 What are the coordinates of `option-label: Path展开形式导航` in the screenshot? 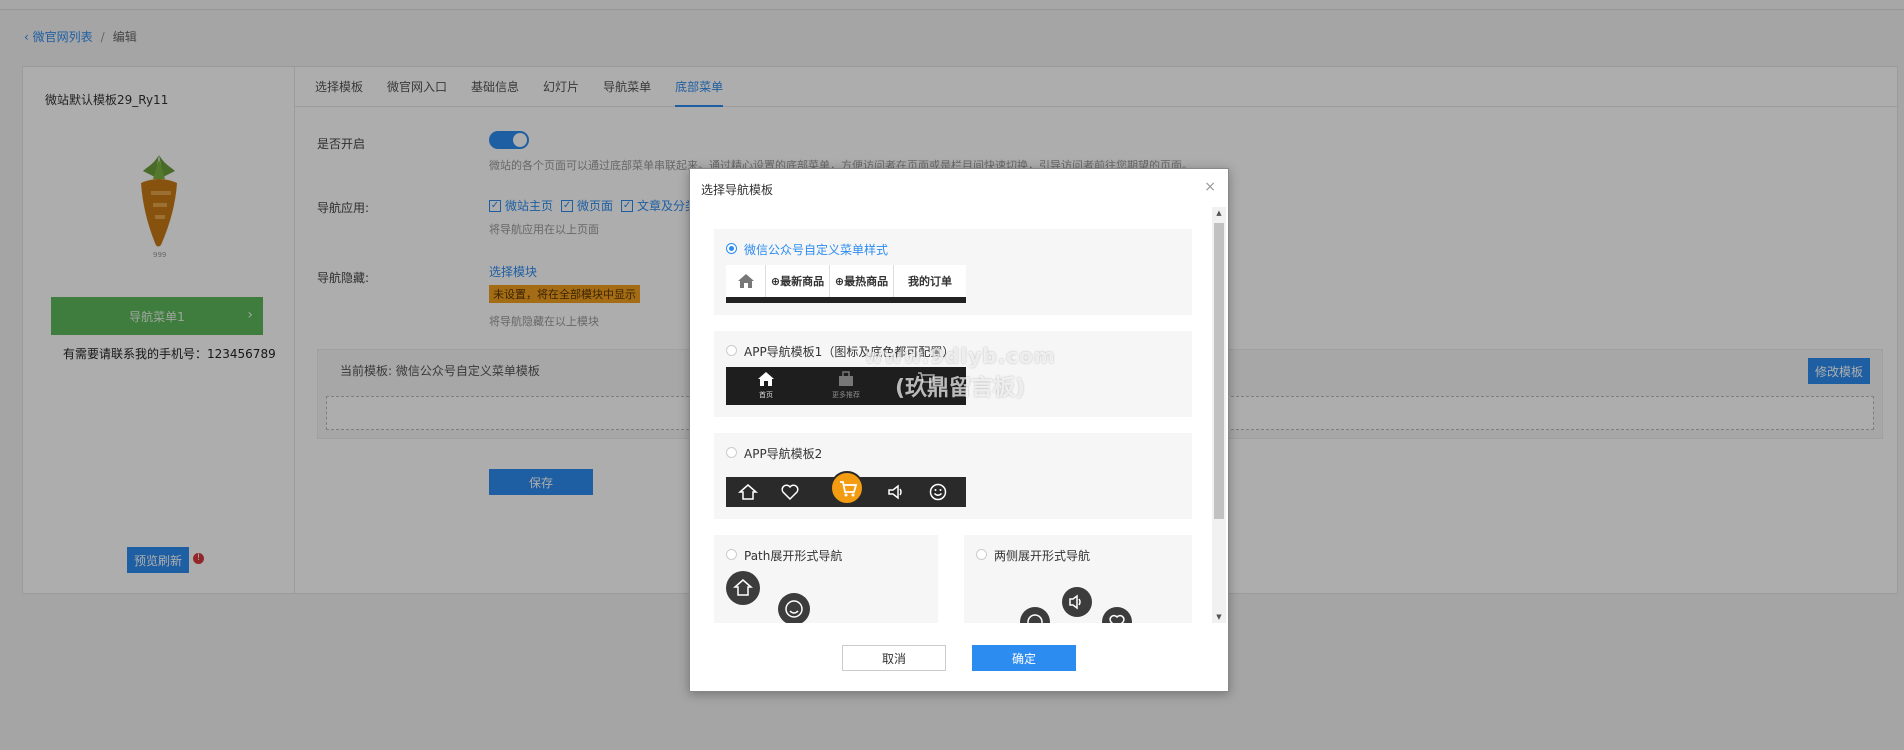 It's located at (793, 556).